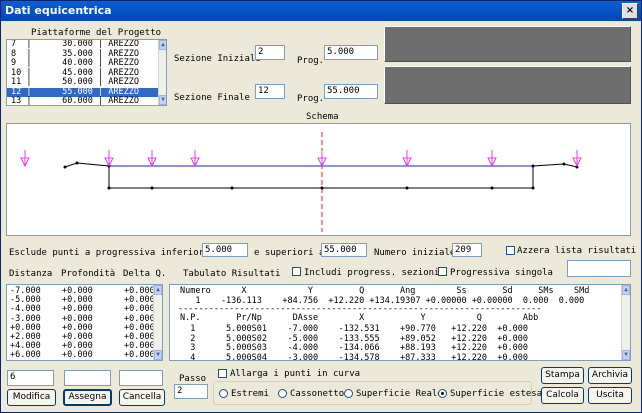 This screenshot has width=642, height=413. Describe the element at coordinates (467, 250) in the screenshot. I see `initial-number-input: 209` at that location.